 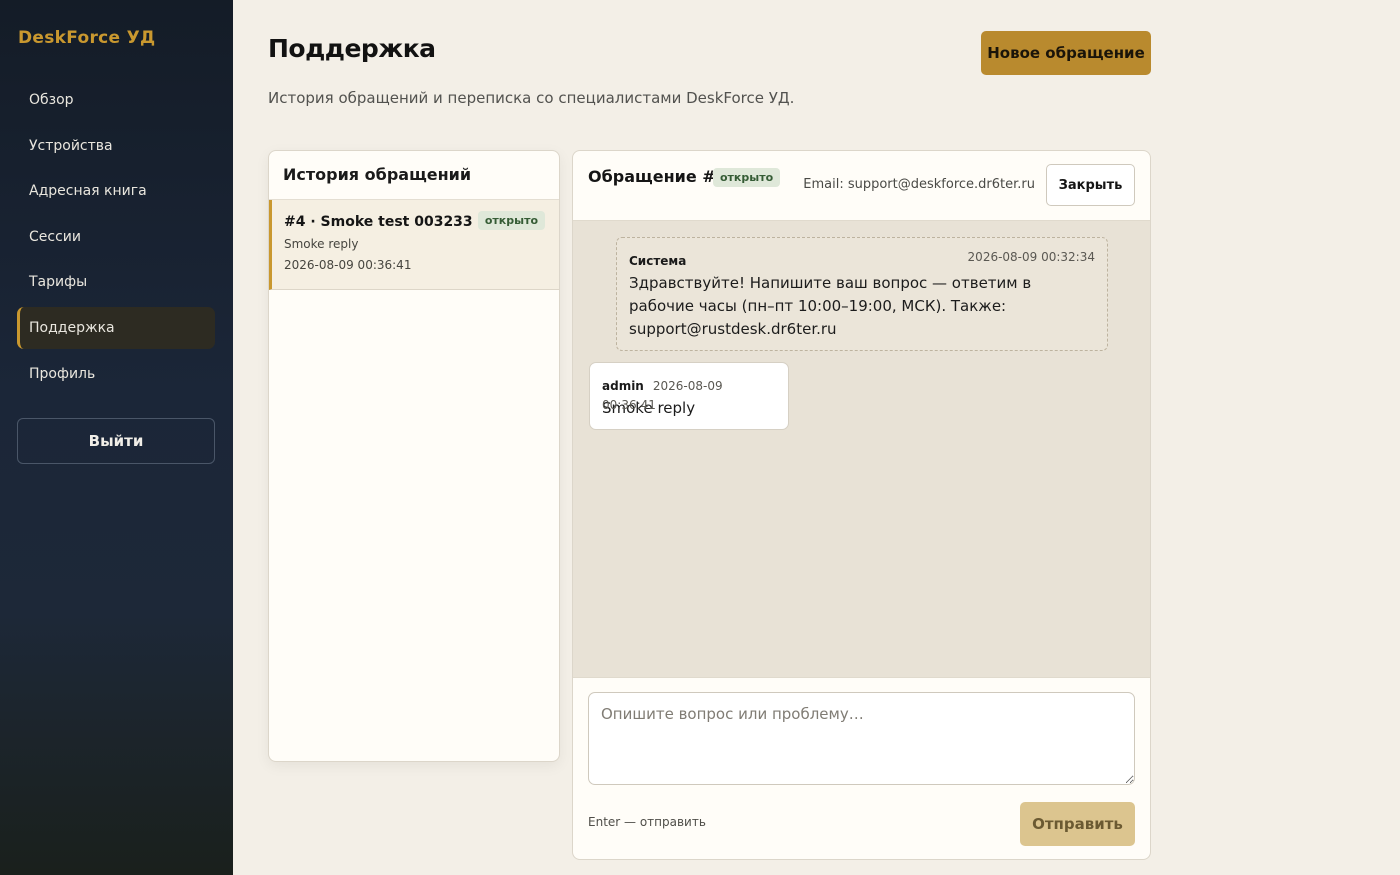 What do you see at coordinates (86, 38) in the screenshot?
I see `app-logo: DeskForce УД` at bounding box center [86, 38].